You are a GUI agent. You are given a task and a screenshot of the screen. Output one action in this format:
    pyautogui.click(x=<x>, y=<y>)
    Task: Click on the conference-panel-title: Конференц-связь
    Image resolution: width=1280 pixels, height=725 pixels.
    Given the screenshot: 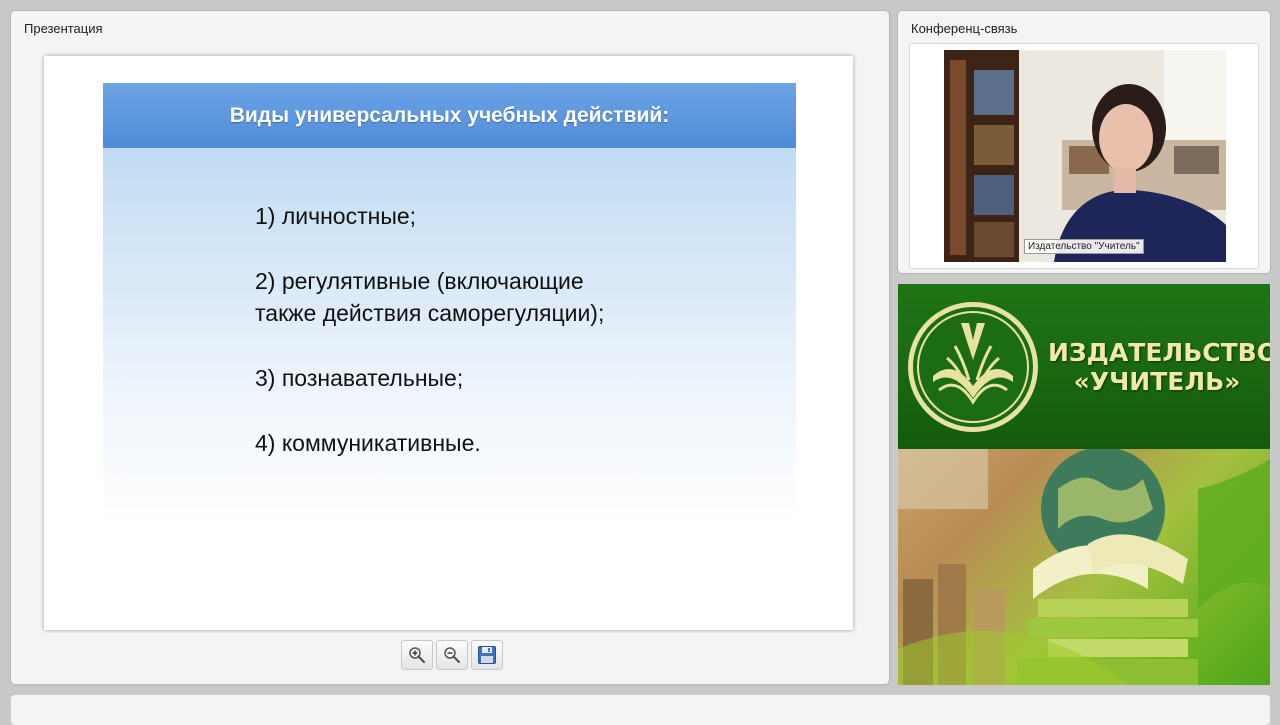 What is the action you would take?
    pyautogui.click(x=964, y=28)
    